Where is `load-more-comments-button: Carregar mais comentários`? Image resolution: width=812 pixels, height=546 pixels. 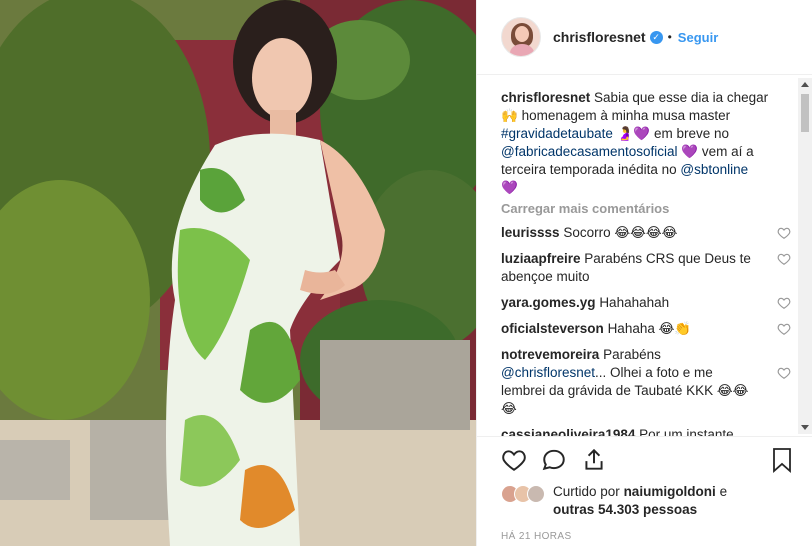 load-more-comments-button: Carregar mais comentários is located at coordinates (649, 208).